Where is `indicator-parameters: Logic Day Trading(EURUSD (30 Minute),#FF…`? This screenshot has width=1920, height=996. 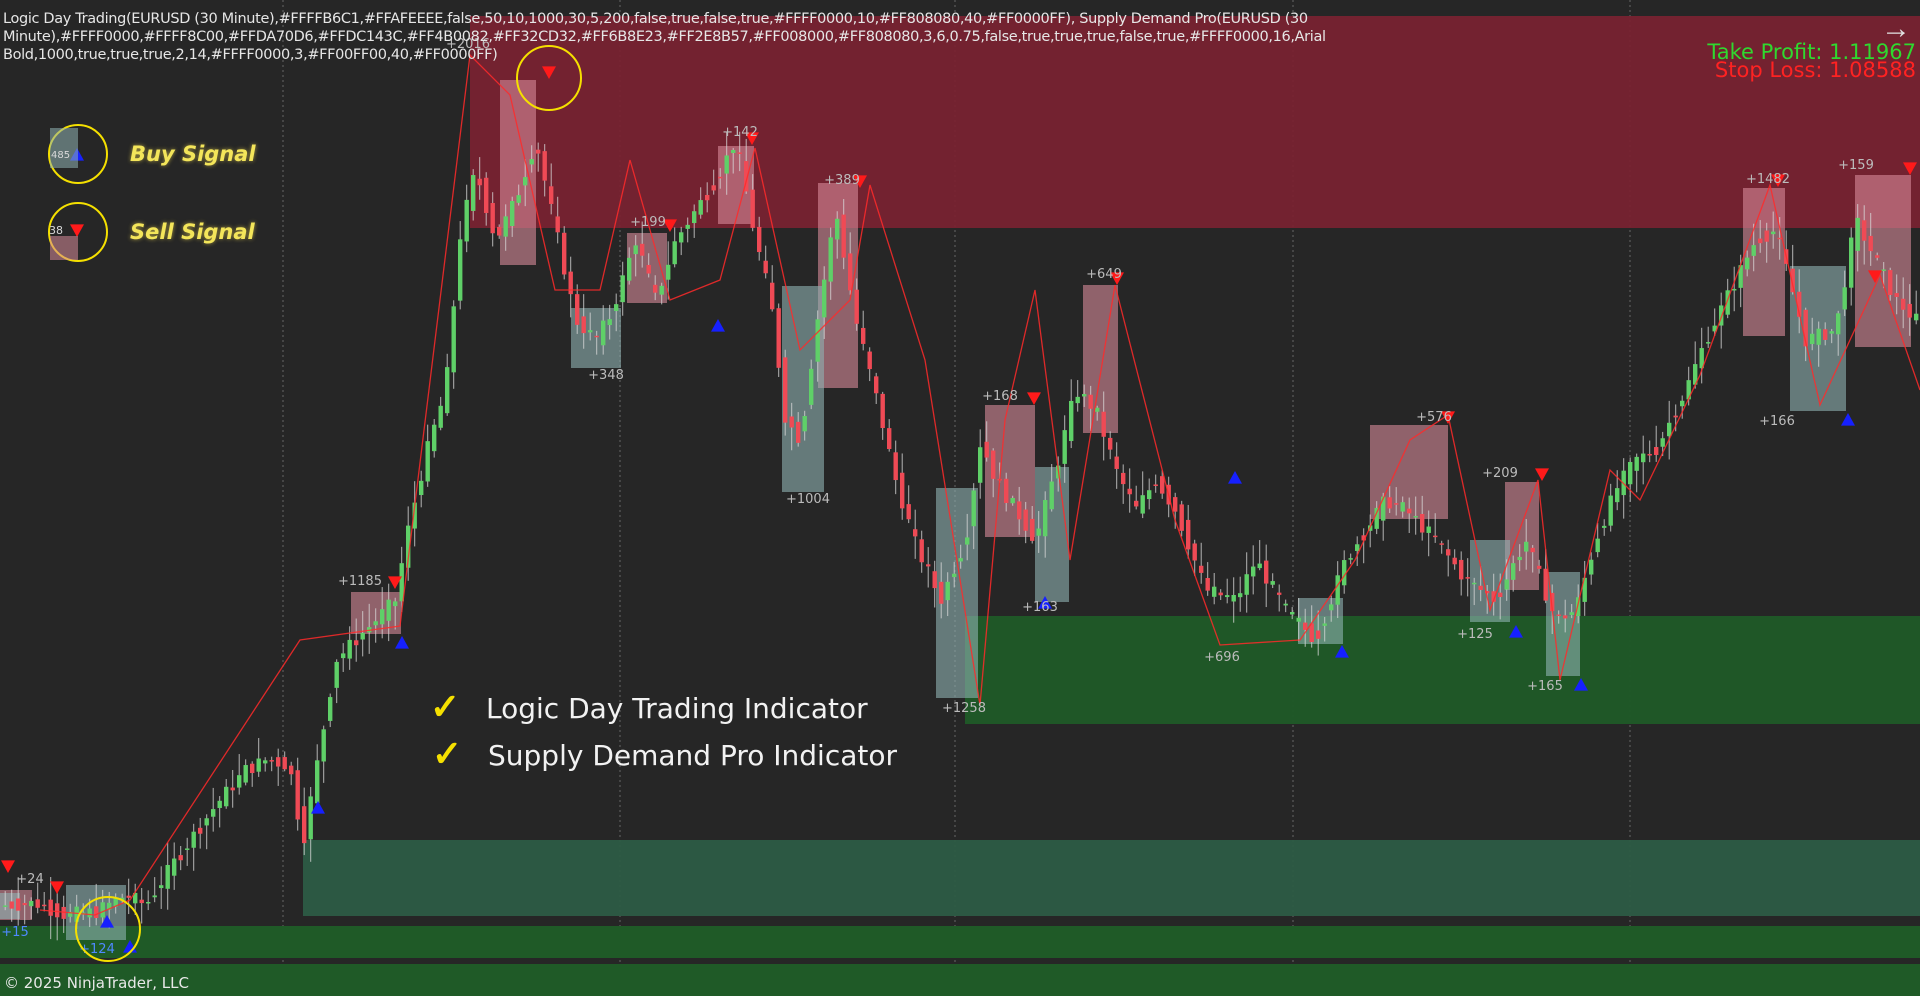 indicator-parameters: Logic Day Trading(EURUSD (30 Minute),#FF… is located at coordinates (666, 37).